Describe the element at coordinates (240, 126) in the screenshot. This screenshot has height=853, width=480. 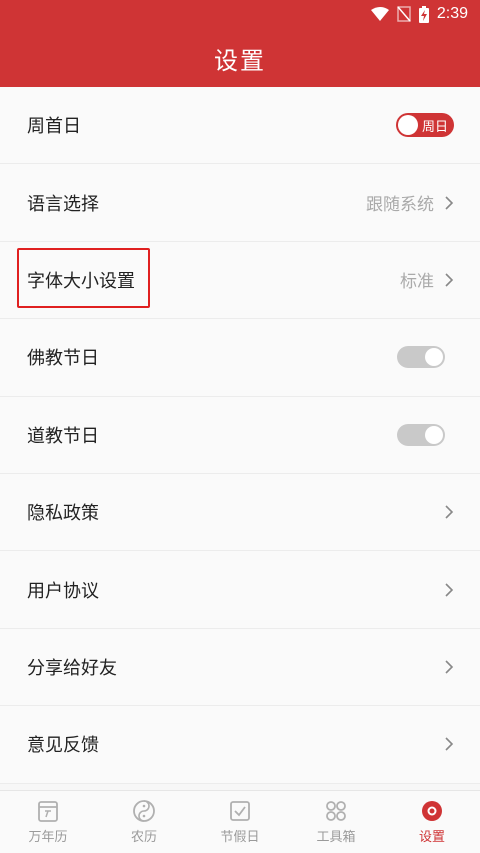
I see `setting-week-start: 周首日 周日` at that location.